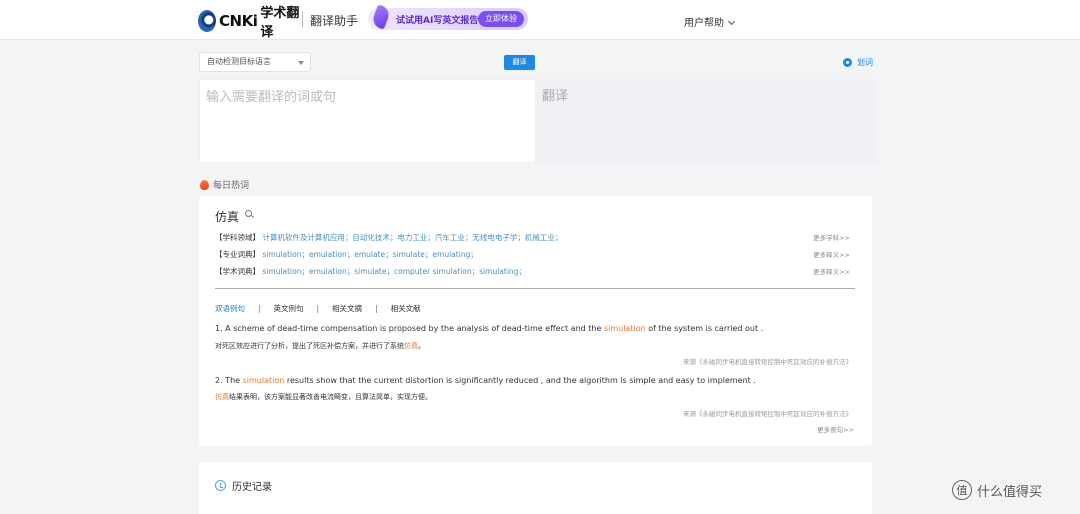 The width and height of the screenshot is (1080, 514). I want to click on source-text-input: 输入需要翻译的词或句, so click(367, 121).